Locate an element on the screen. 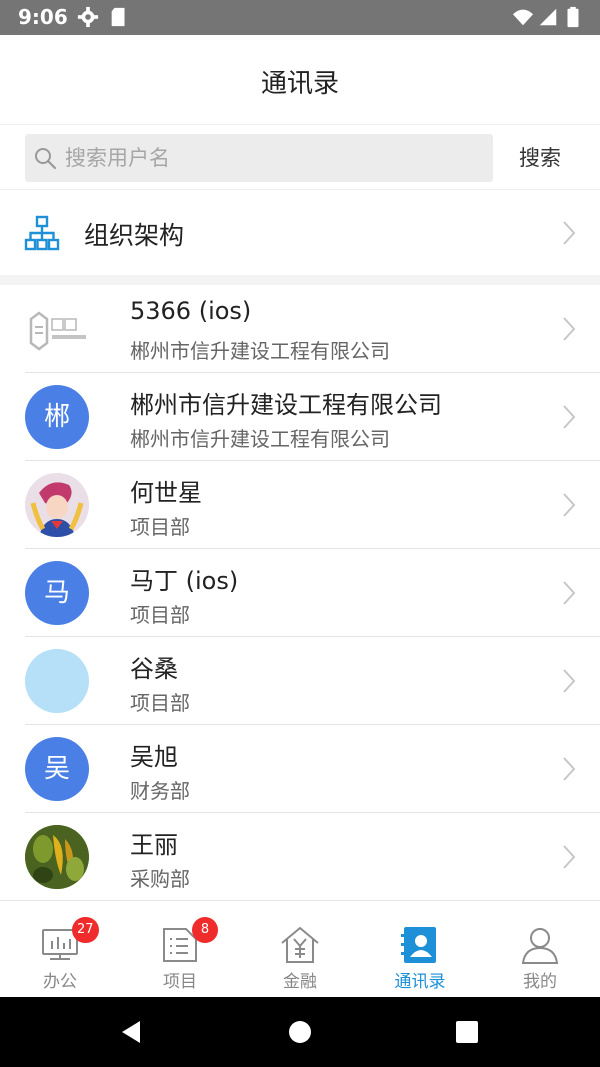 The width and height of the screenshot is (600, 1067). fruit-photo-image is located at coordinates (57, 857).